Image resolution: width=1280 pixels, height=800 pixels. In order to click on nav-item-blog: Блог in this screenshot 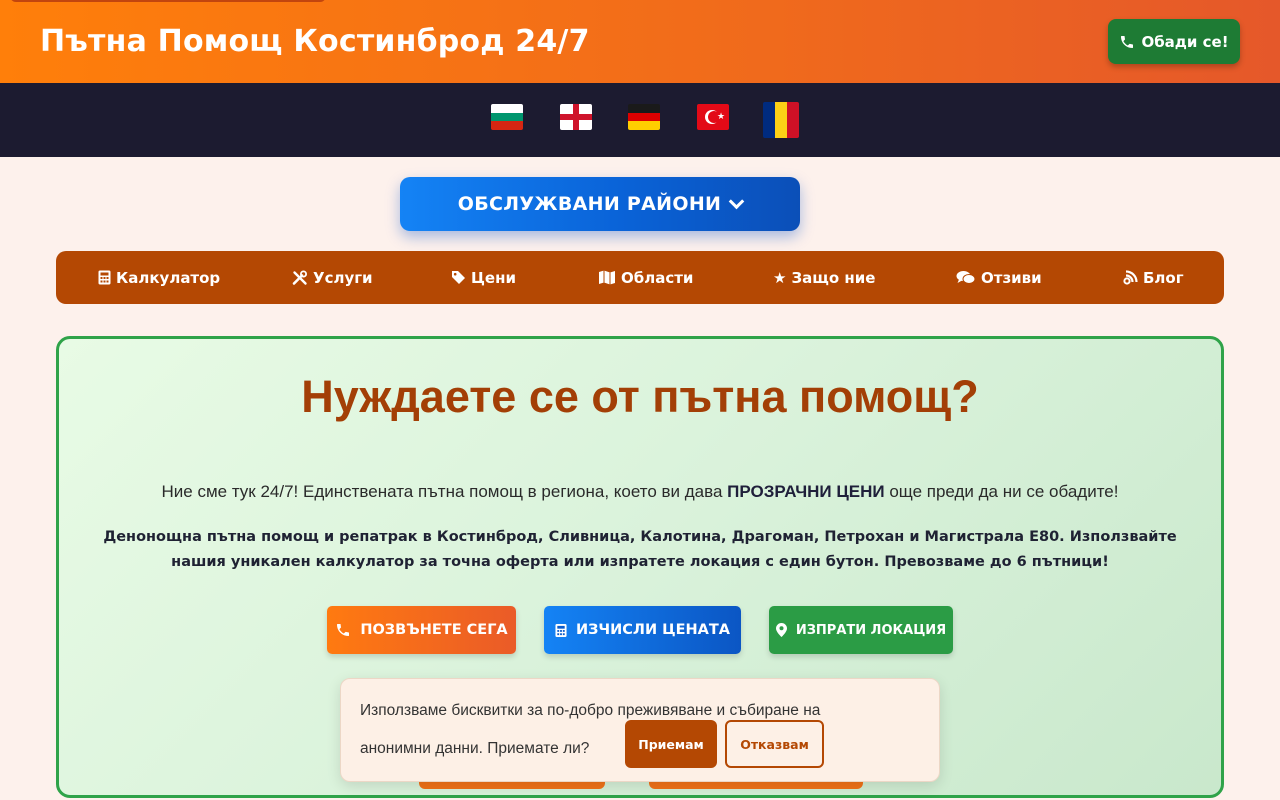, I will do `click(1153, 277)`.